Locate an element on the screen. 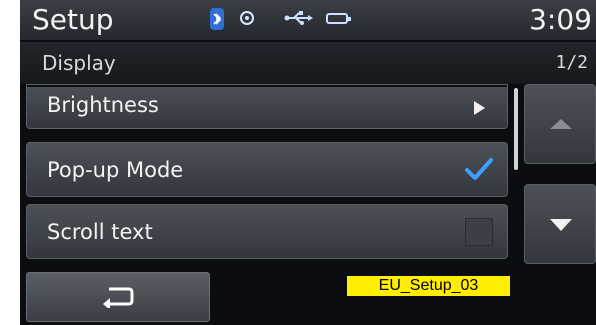 The width and height of the screenshot is (596, 325). bluetooth-icon is located at coordinates (217, 19).